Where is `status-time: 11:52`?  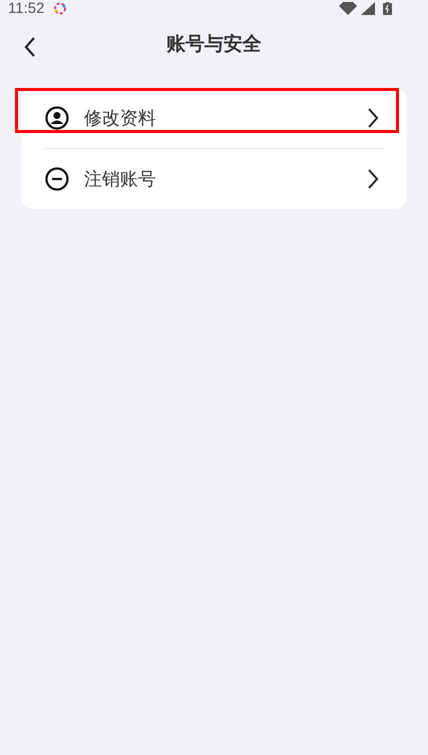
status-time: 11:52 is located at coordinates (26, 8).